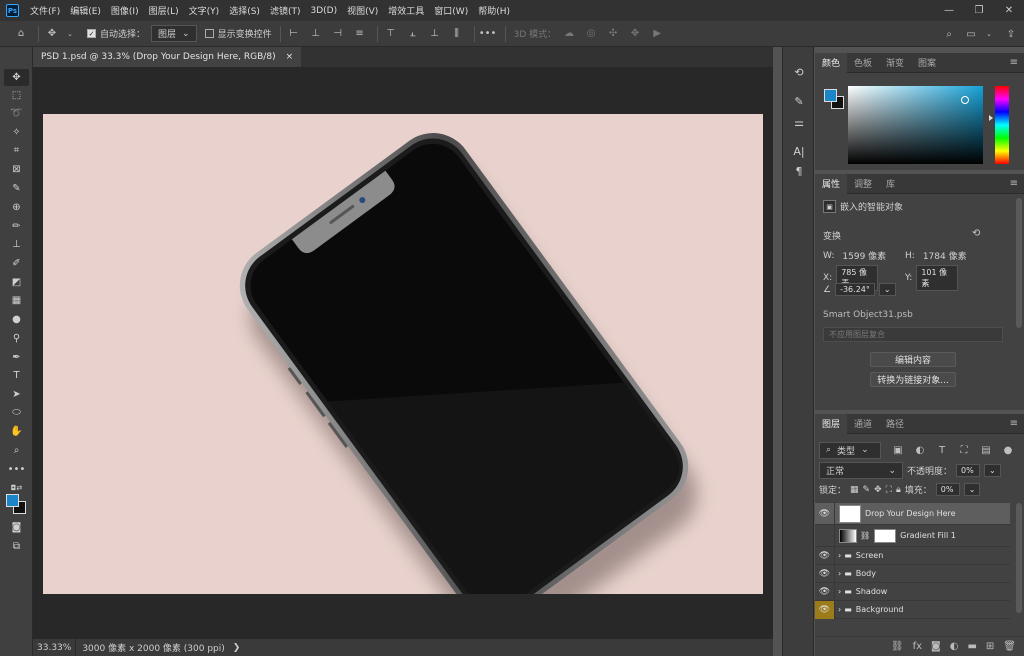  Describe the element at coordinates (204, 10) in the screenshot. I see `menu-type: 文字(Y)` at that location.